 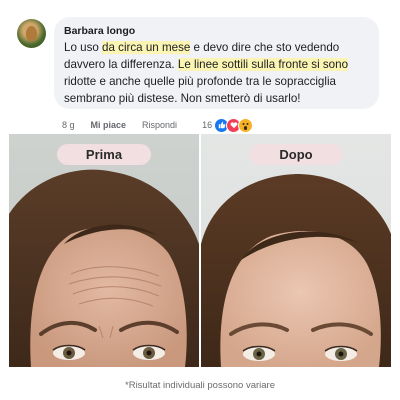 I want to click on comment-actions: 8 g Mi piace Rispondi 16, so click(x=158, y=125).